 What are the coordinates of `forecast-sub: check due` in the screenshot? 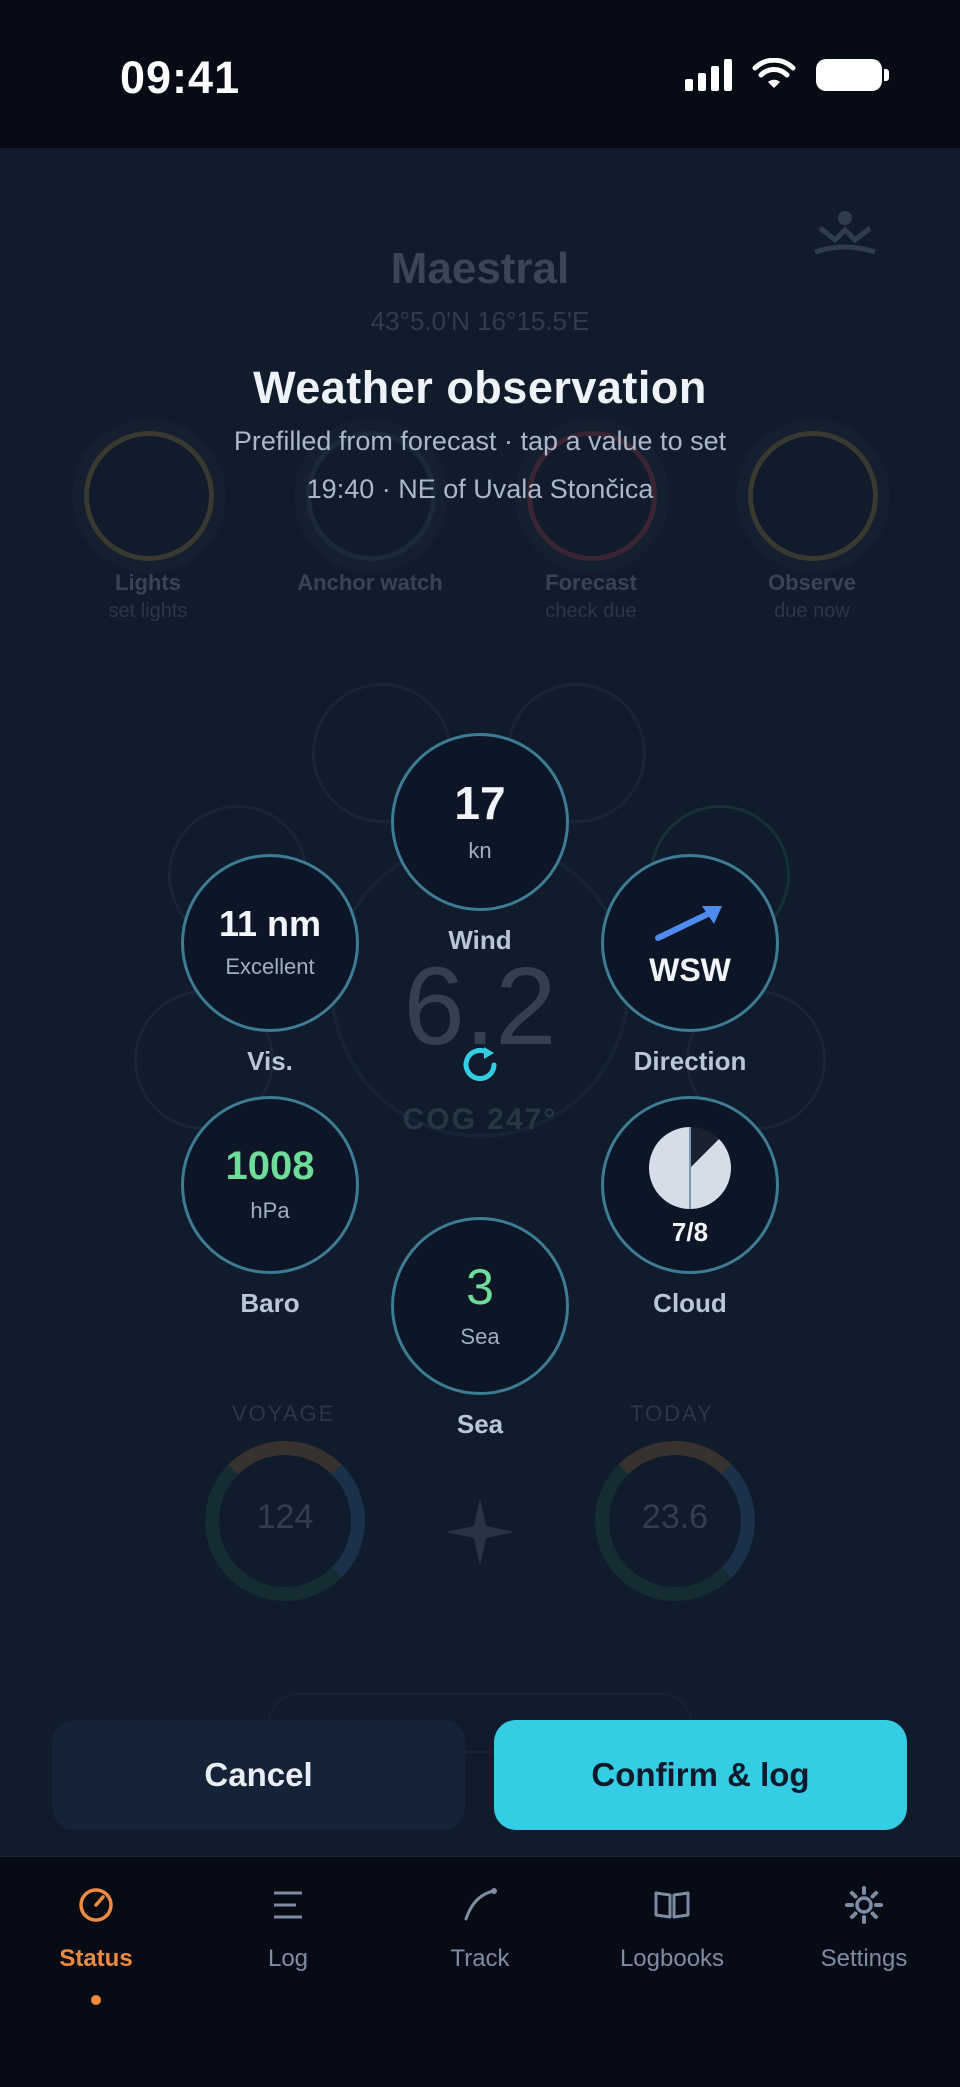 It's located at (591, 611).